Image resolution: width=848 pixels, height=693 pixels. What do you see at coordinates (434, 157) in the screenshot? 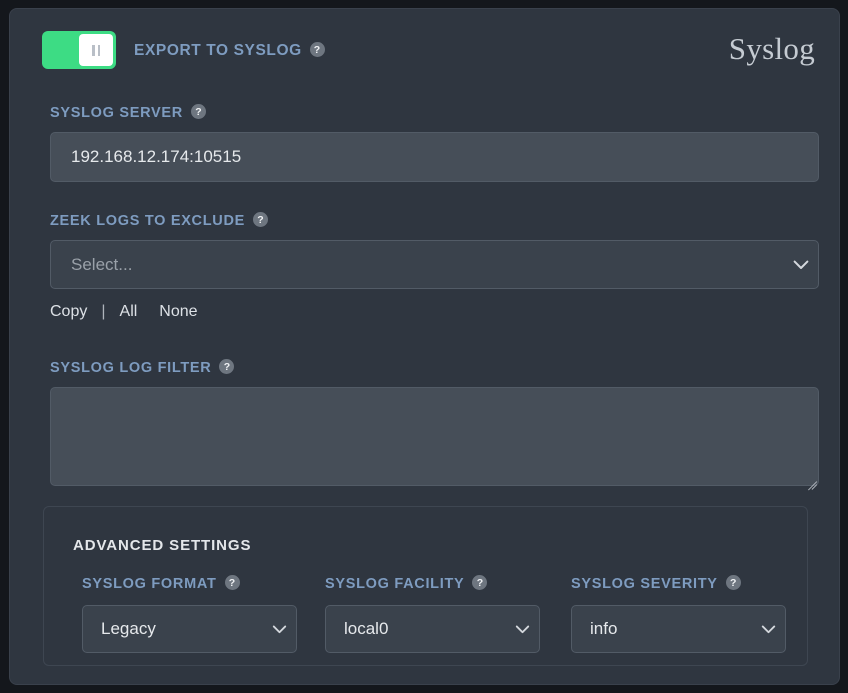
I see `syslog-server-input` at bounding box center [434, 157].